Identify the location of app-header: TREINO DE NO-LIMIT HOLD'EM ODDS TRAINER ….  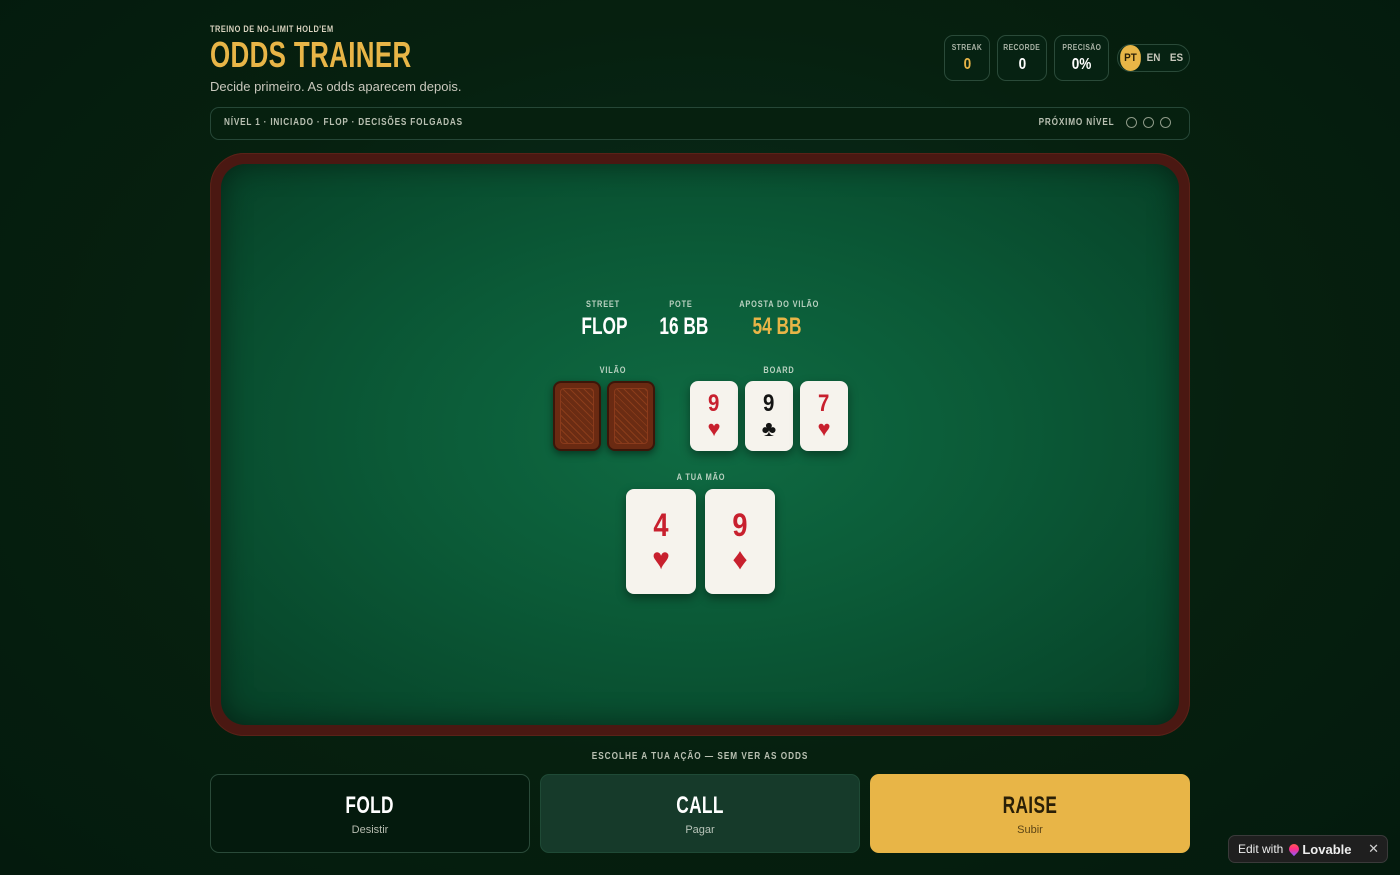
(700, 62).